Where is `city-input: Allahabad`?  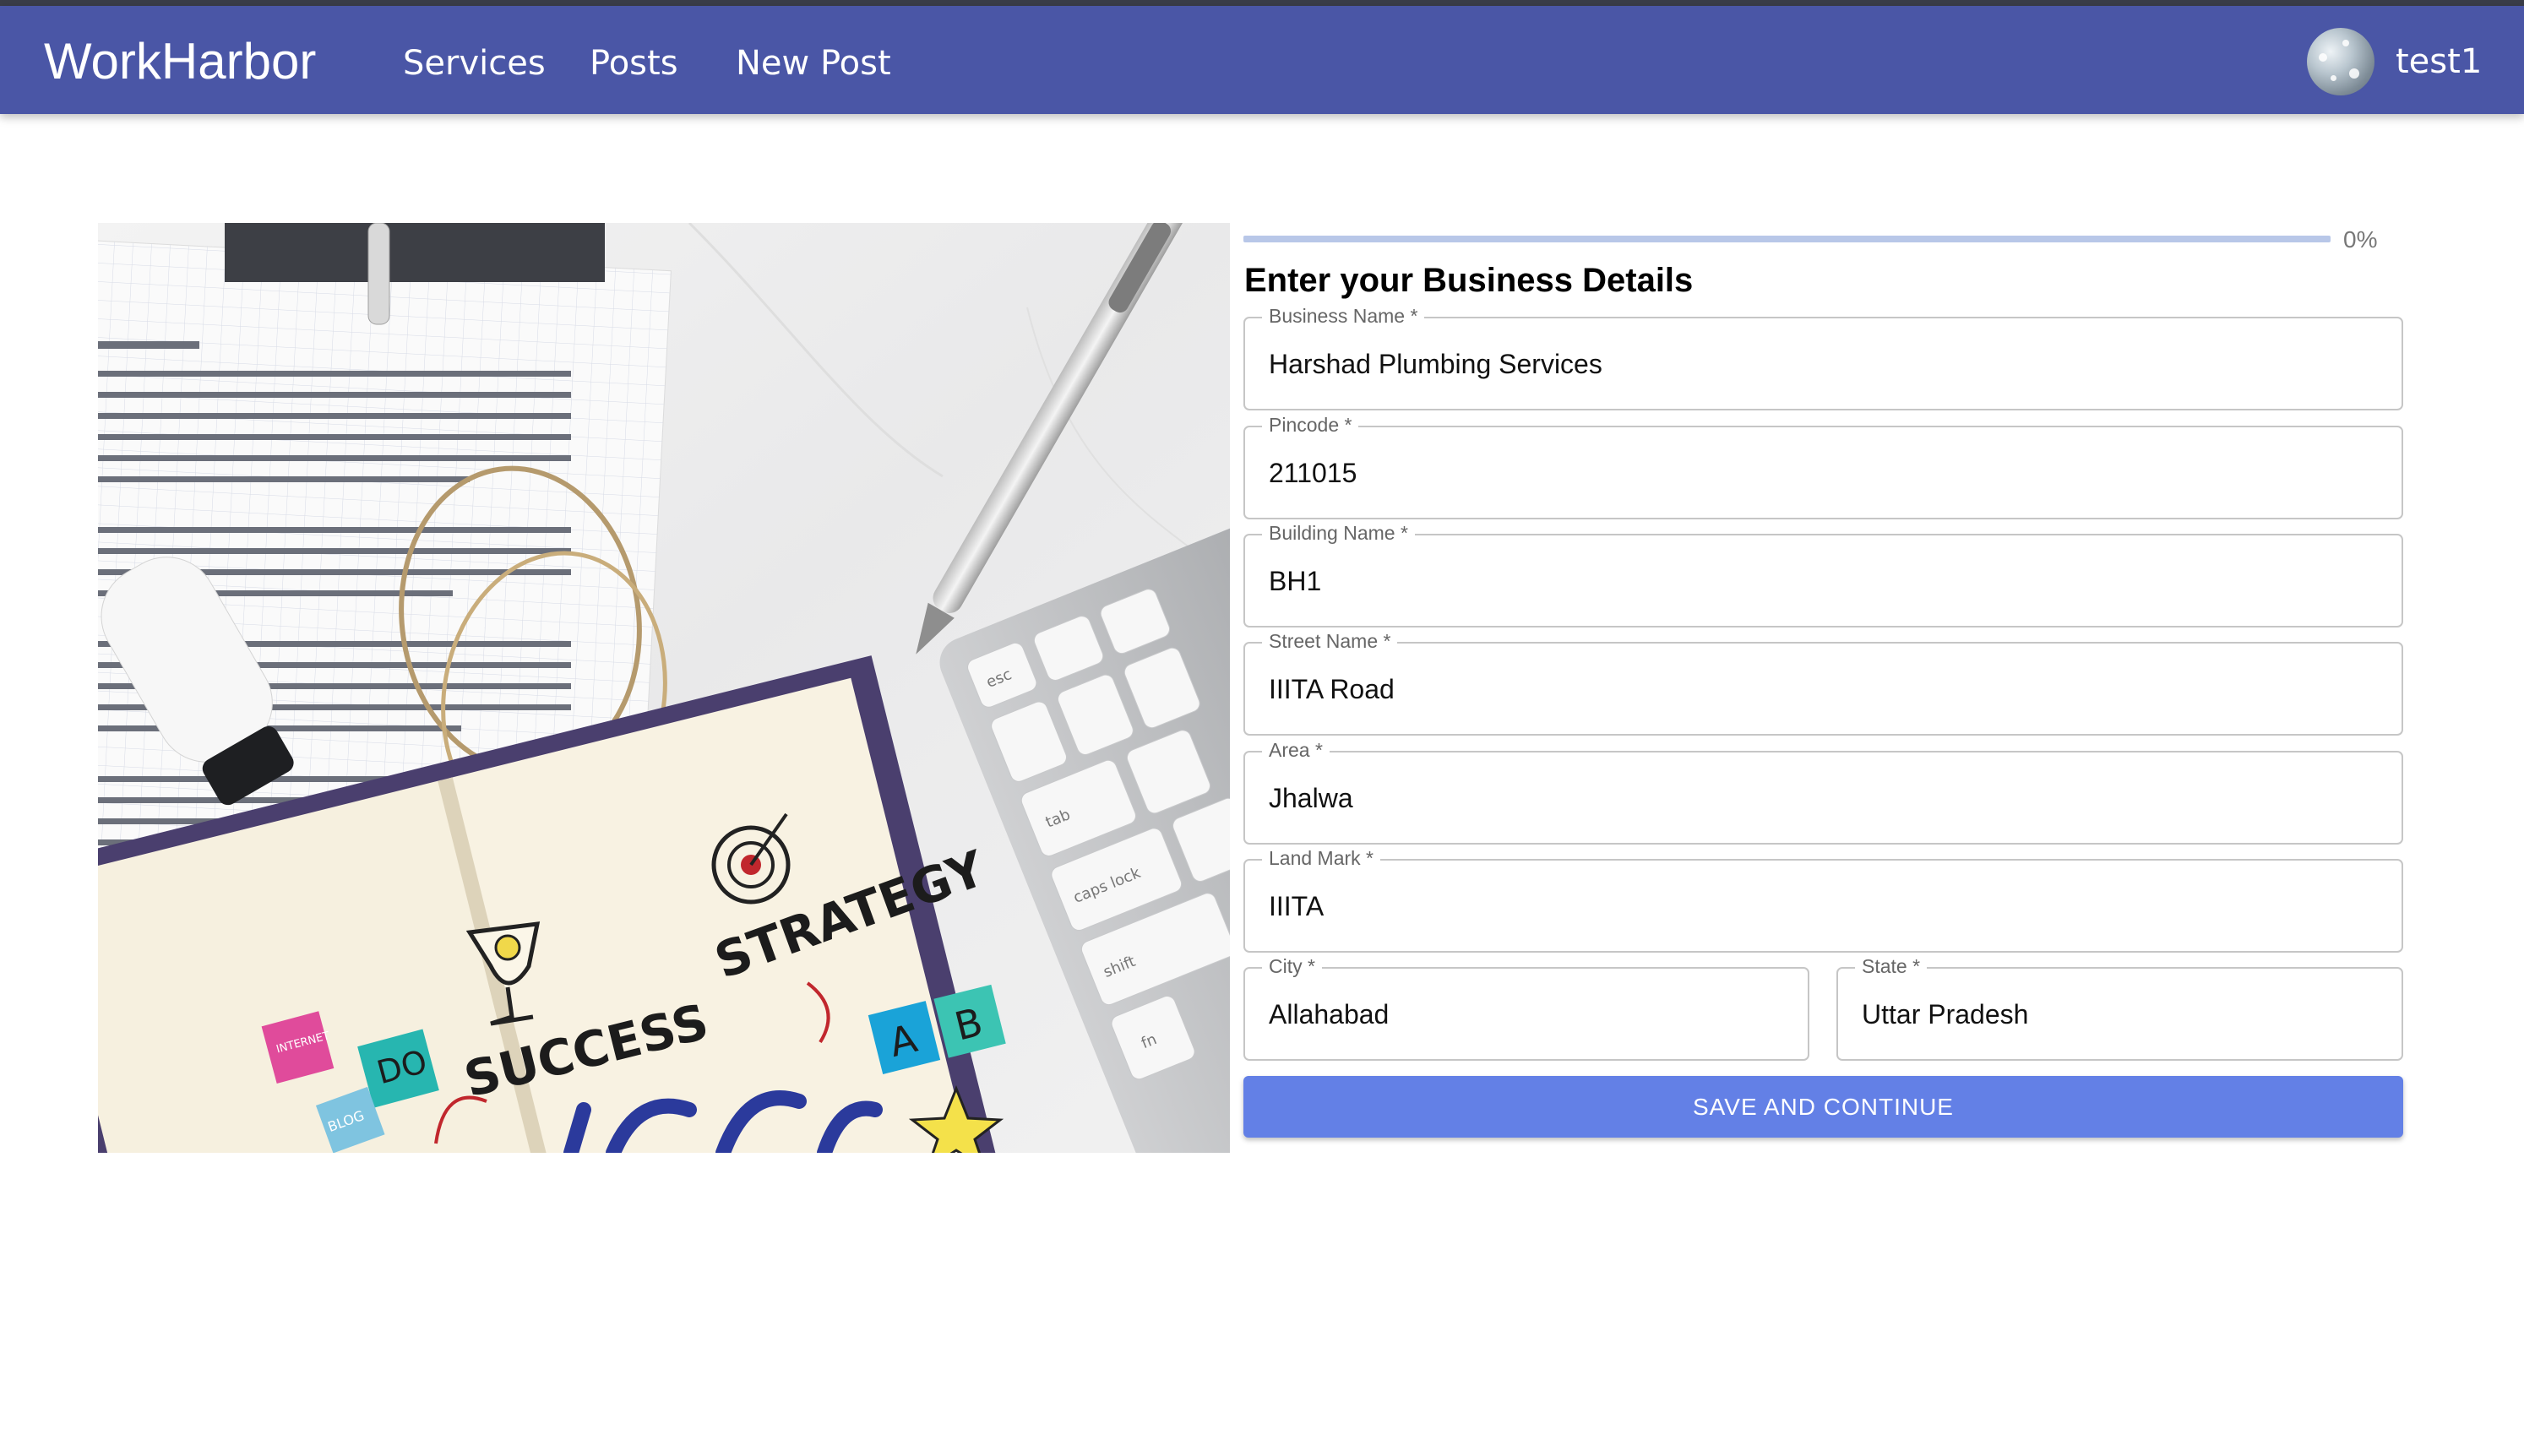 city-input: Allahabad is located at coordinates (1329, 1014).